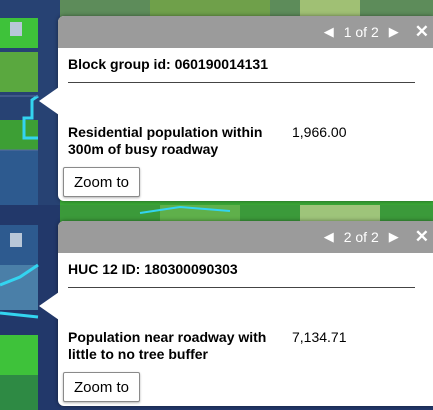  What do you see at coordinates (119, 64) in the screenshot?
I see `title-label: Block group id:` at bounding box center [119, 64].